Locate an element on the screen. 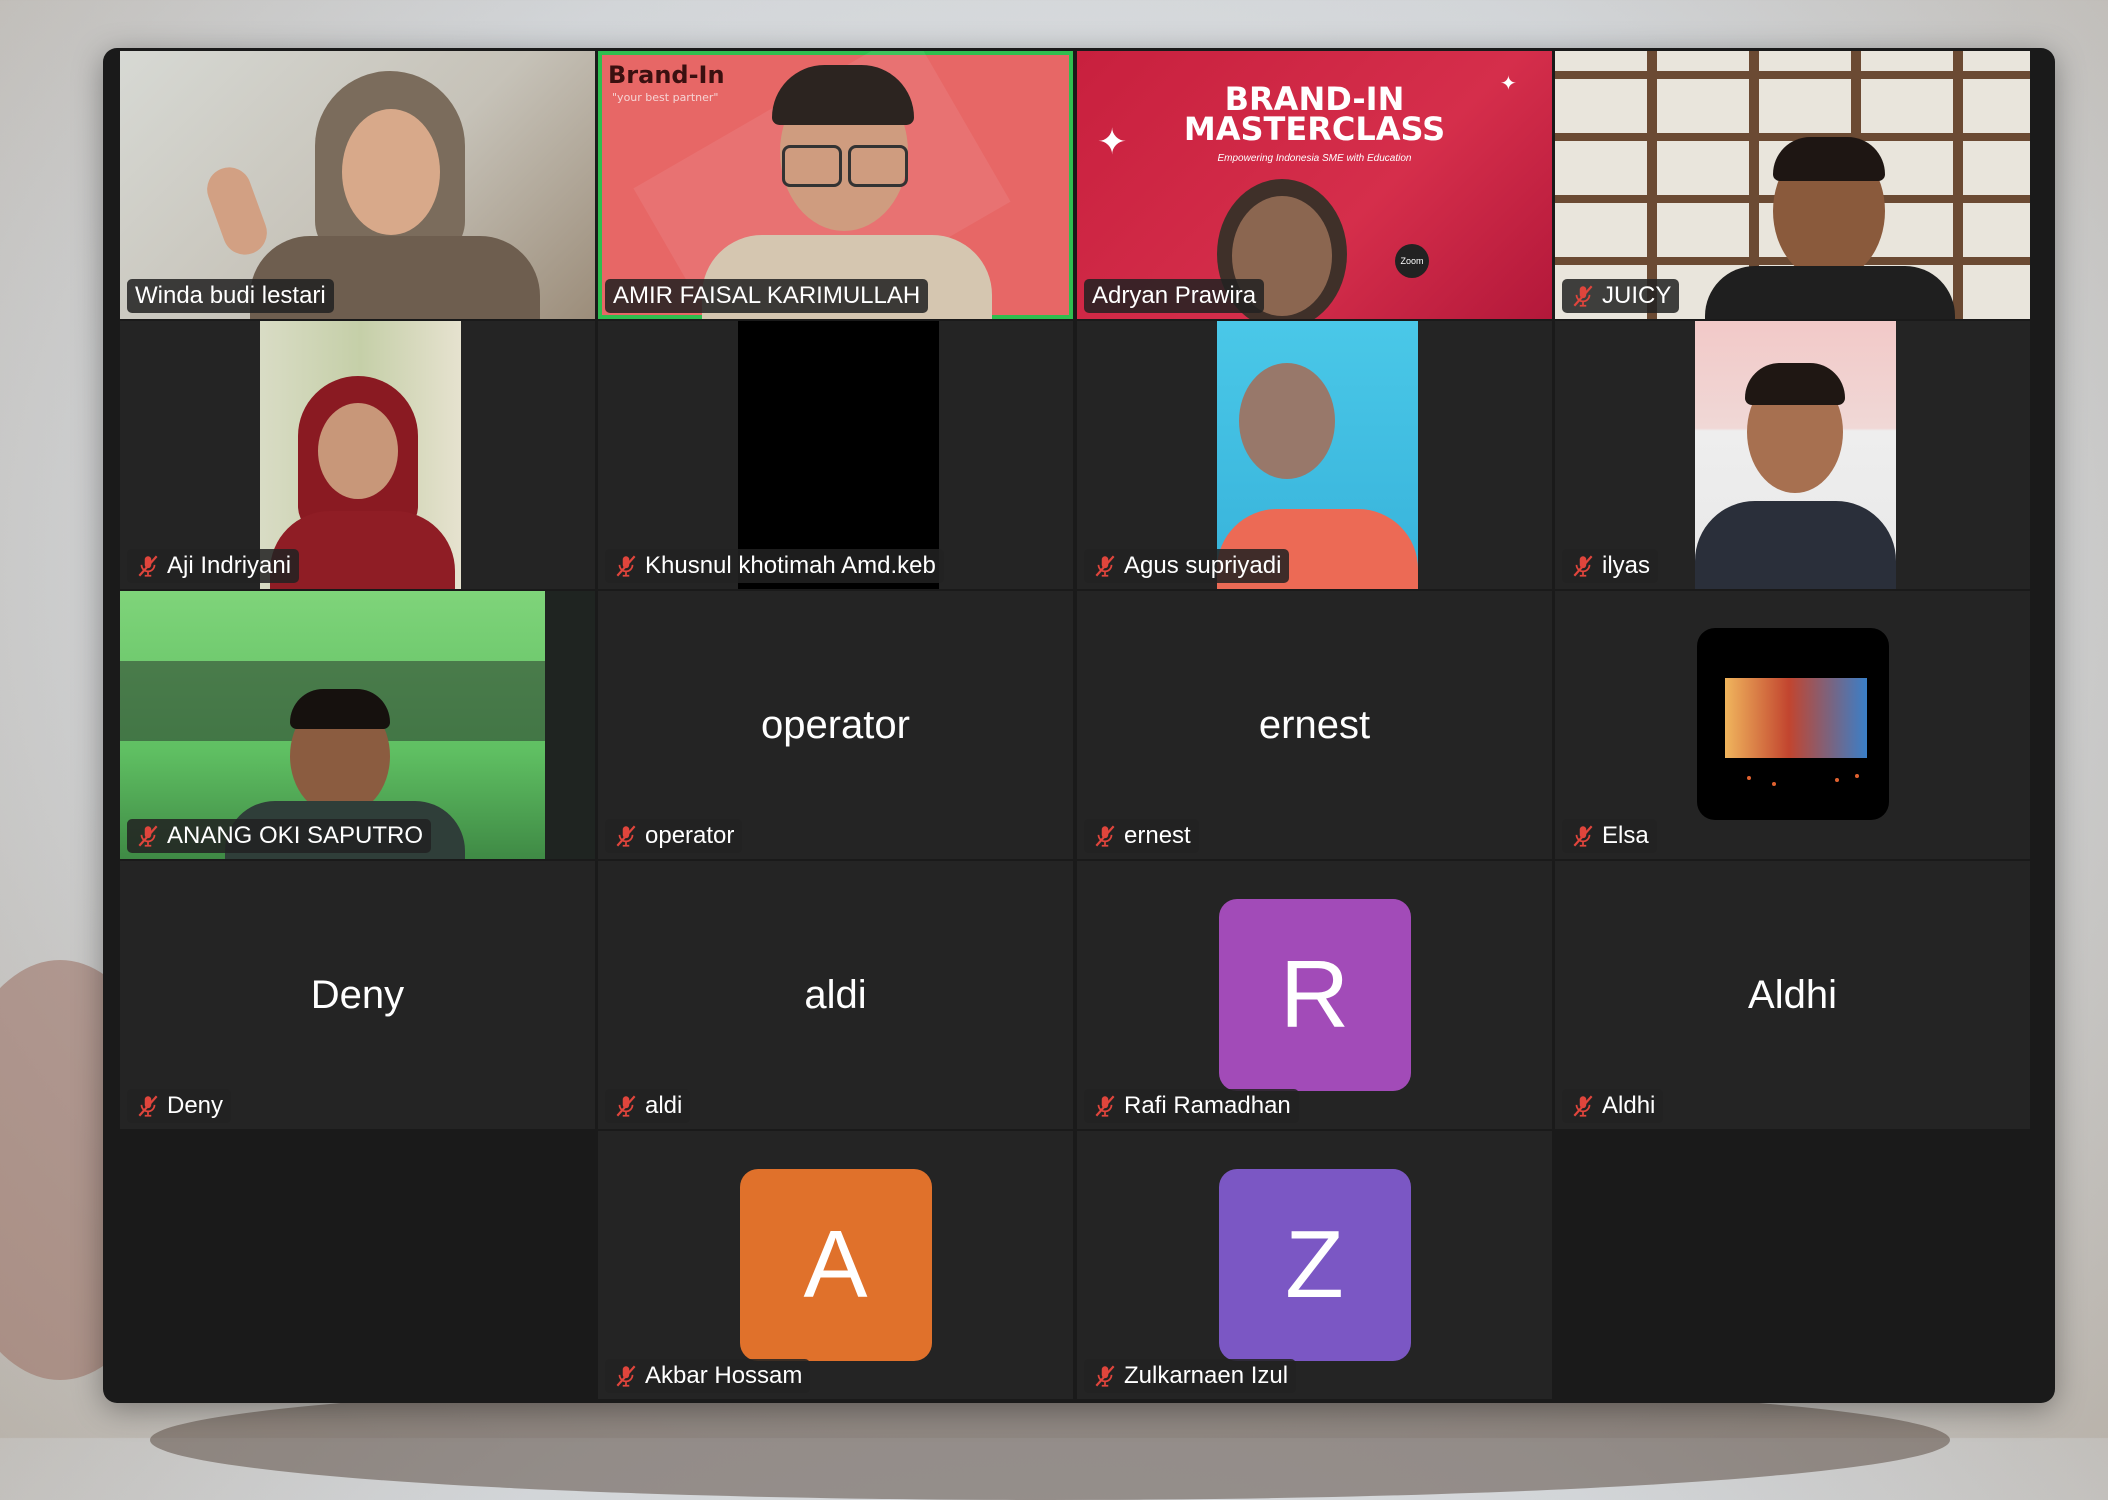 Image resolution: width=2108 pixels, height=1500 pixels. participant-name-label: Aji Indriyani is located at coordinates (213, 566).